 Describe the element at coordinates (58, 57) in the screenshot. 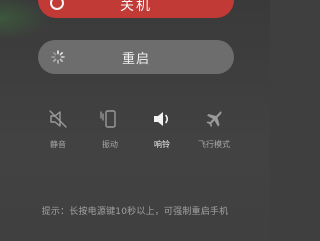

I see `loading-spinner-icon` at that location.